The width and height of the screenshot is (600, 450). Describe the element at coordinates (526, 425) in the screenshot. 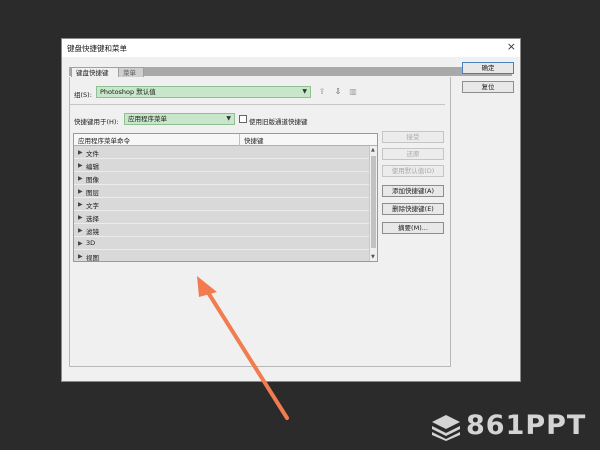

I see `watermark-text: 861PPT` at that location.